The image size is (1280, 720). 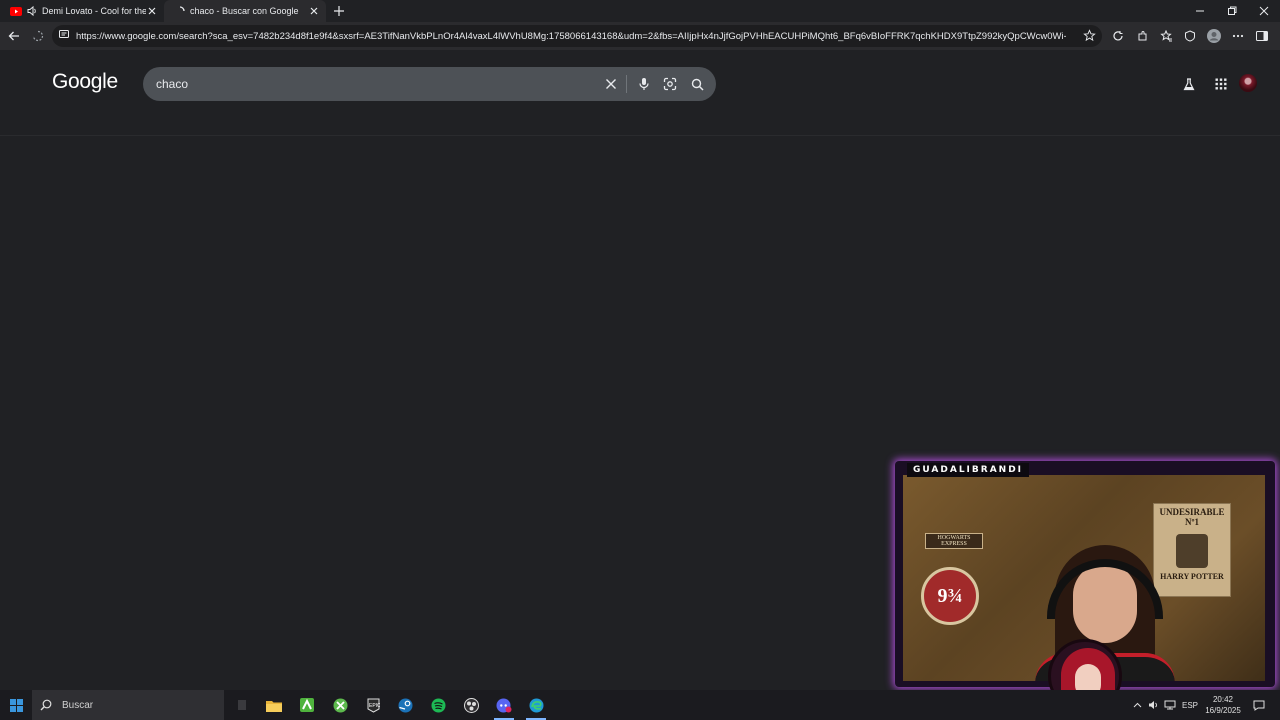 What do you see at coordinates (274, 705) in the screenshot?
I see `file-explorer-icon` at bounding box center [274, 705].